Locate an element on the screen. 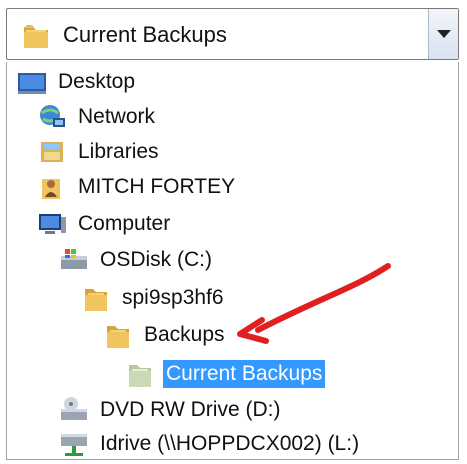  tree-item-label: spi9sp3hf6 is located at coordinates (173, 297).